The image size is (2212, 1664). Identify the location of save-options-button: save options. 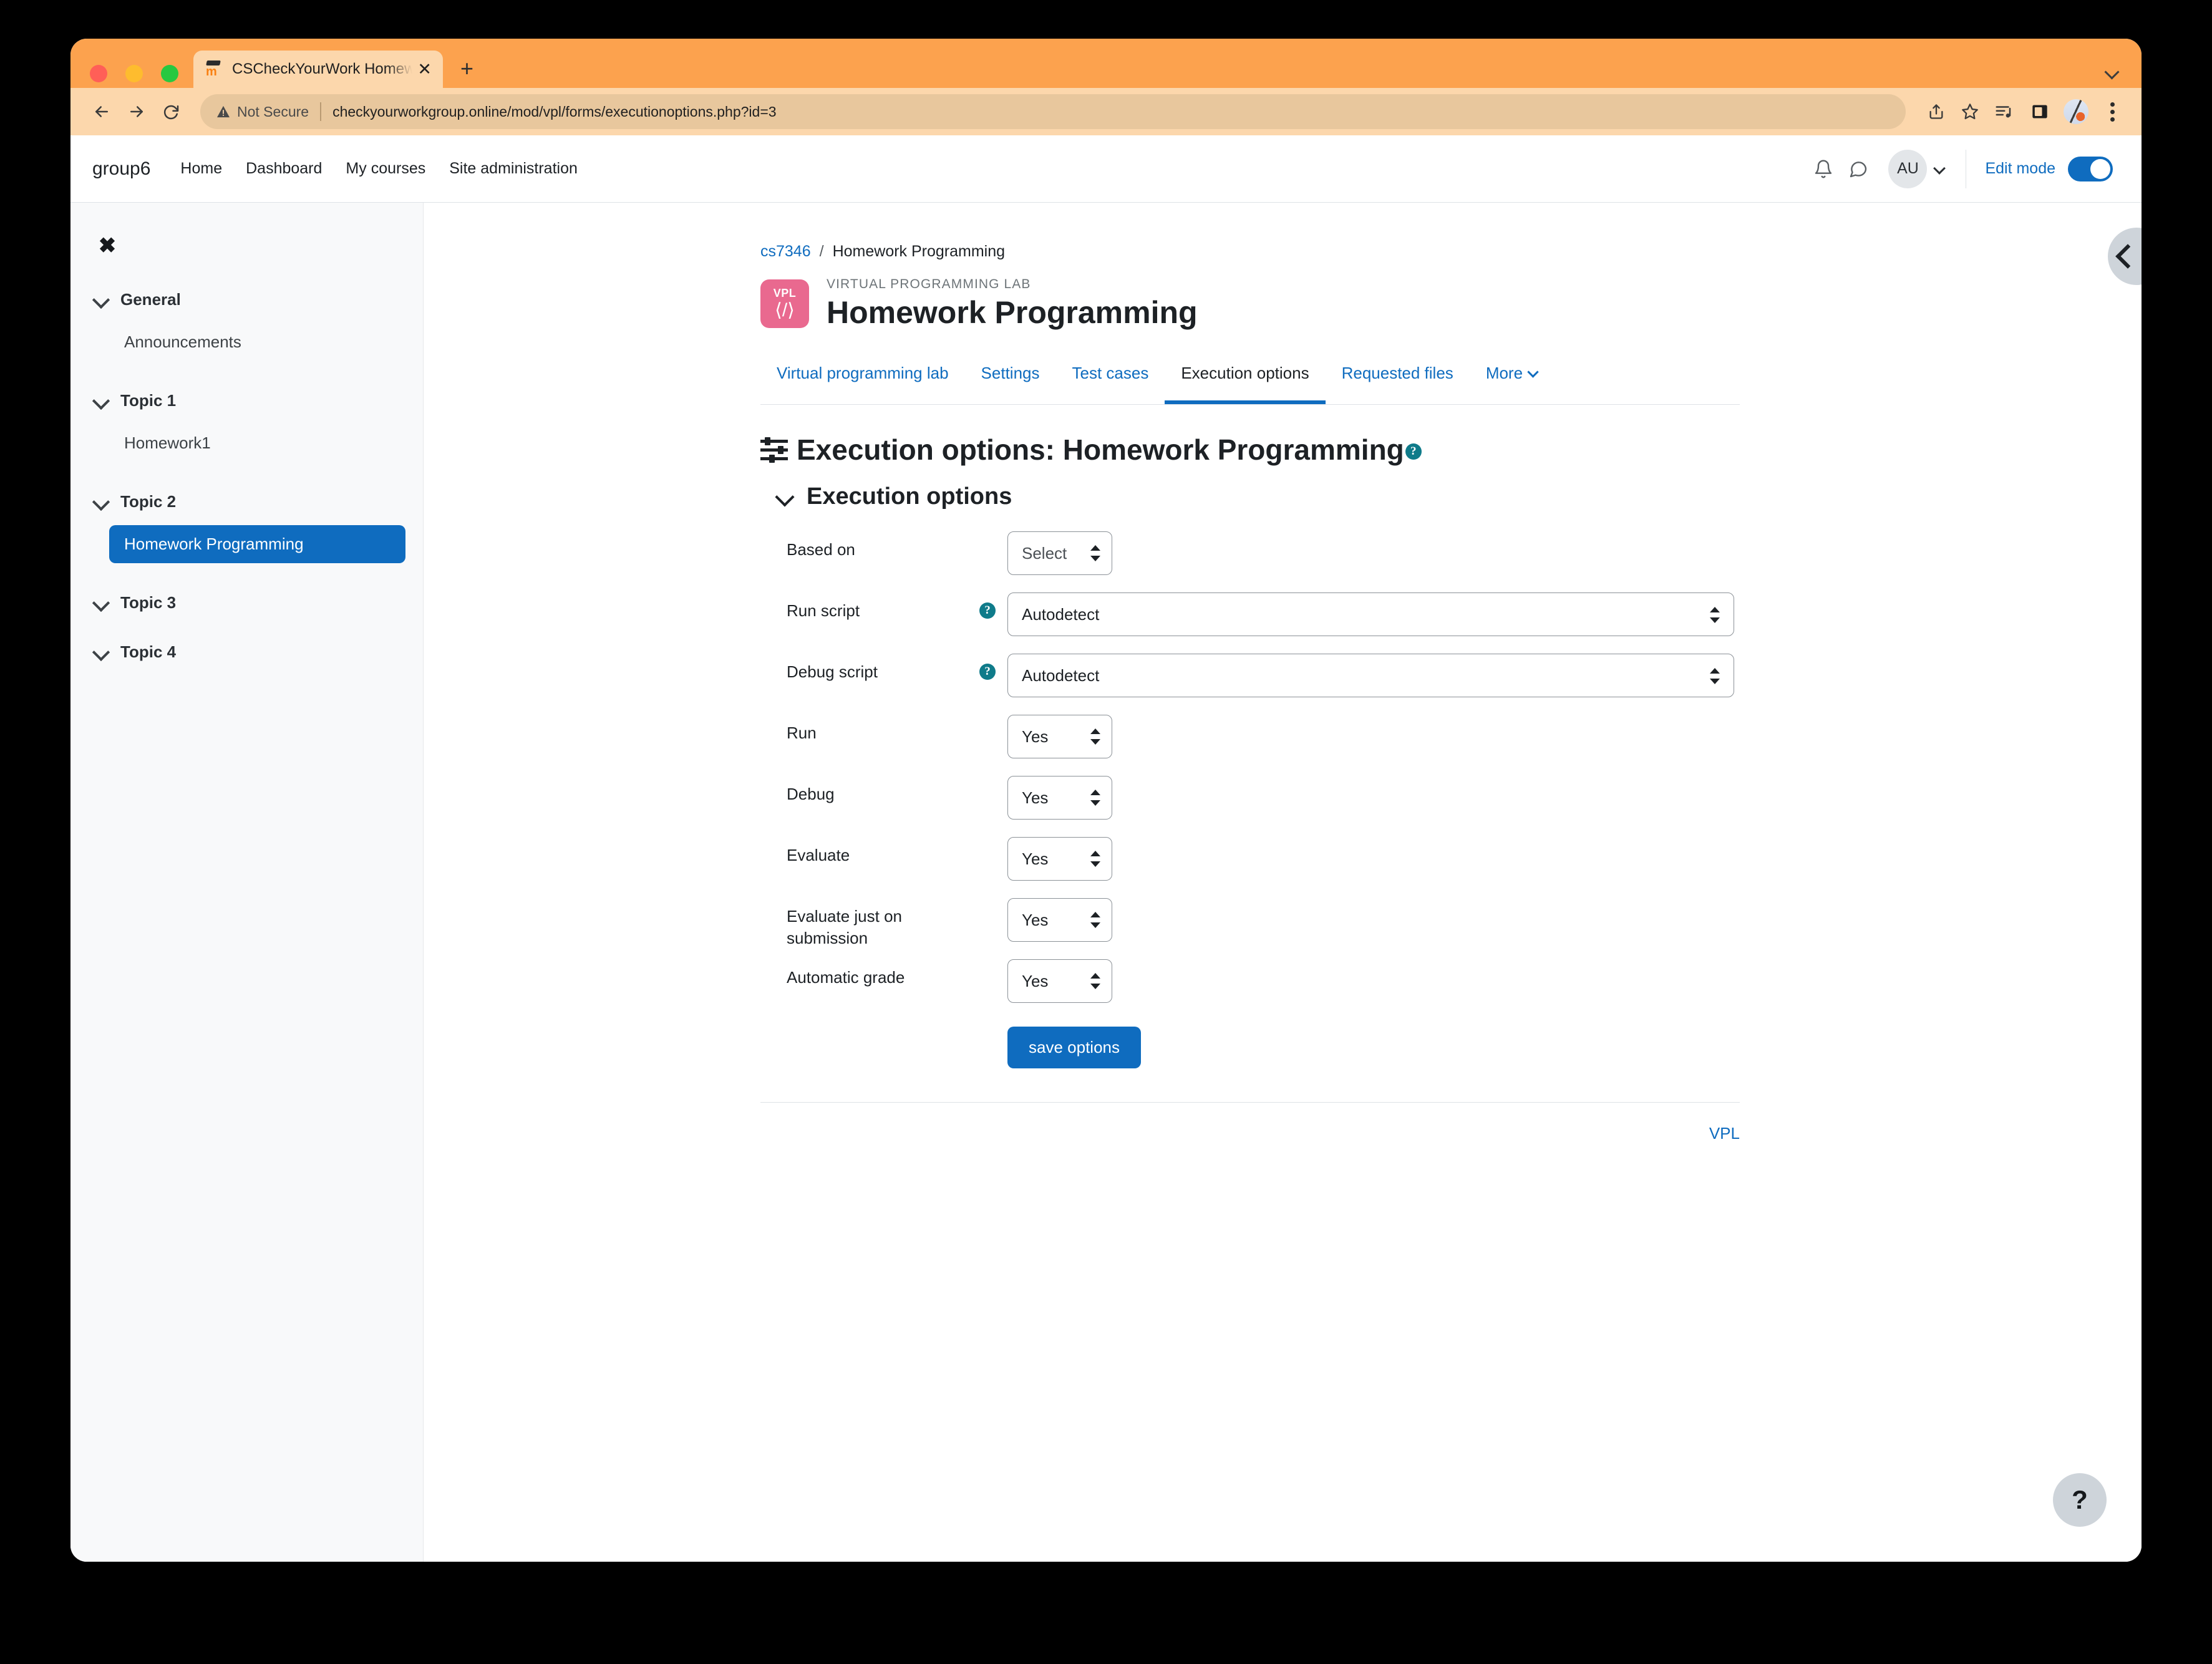
(1074, 1048).